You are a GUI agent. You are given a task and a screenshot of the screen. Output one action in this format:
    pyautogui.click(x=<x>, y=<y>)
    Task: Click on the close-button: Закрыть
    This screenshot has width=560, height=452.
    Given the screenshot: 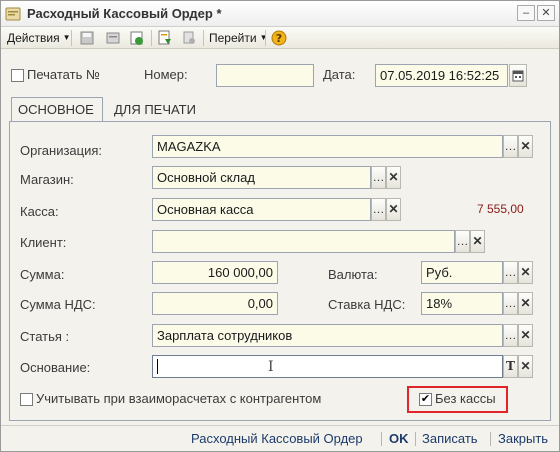 What is the action you would take?
    pyautogui.click(x=523, y=438)
    